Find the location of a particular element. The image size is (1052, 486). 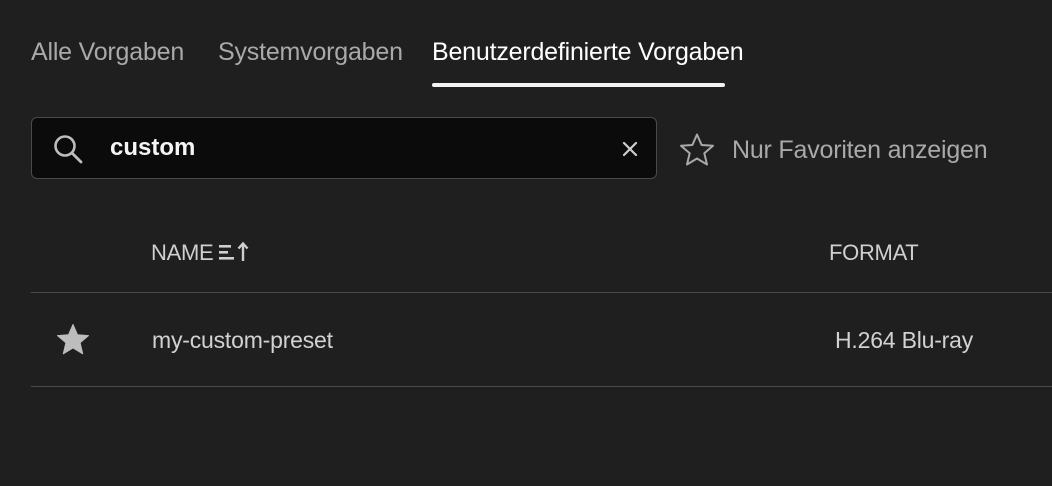

search-box is located at coordinates (344, 148).